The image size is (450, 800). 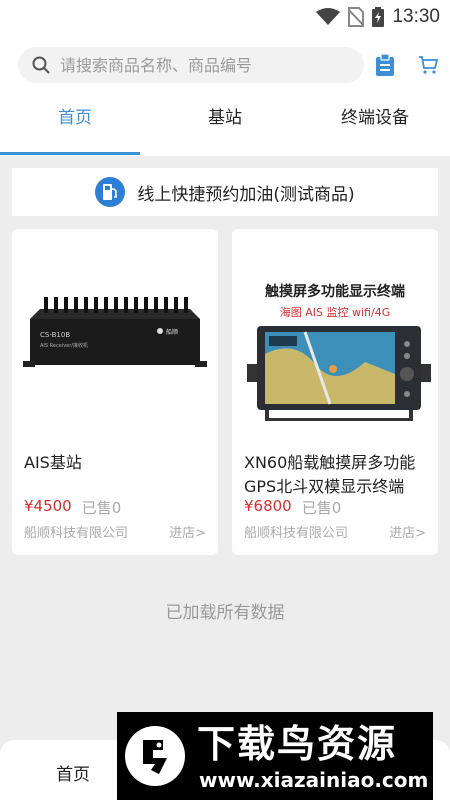 What do you see at coordinates (225, 613) in the screenshot?
I see `all-data-loaded-text: 已加载所有数据` at bounding box center [225, 613].